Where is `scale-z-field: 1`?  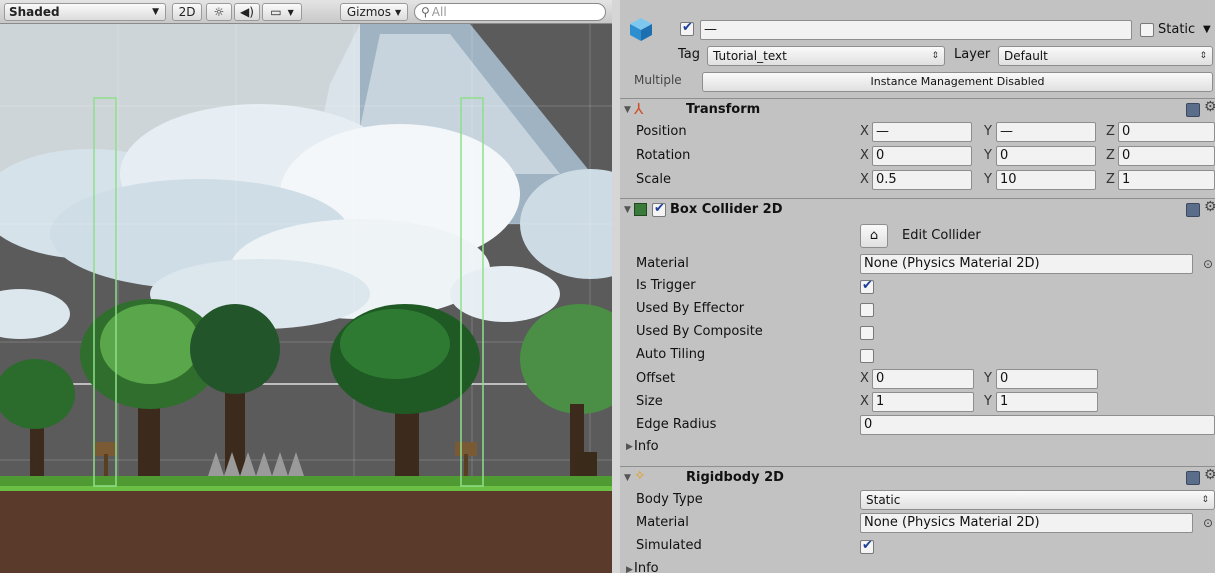 scale-z-field: 1 is located at coordinates (1166, 180).